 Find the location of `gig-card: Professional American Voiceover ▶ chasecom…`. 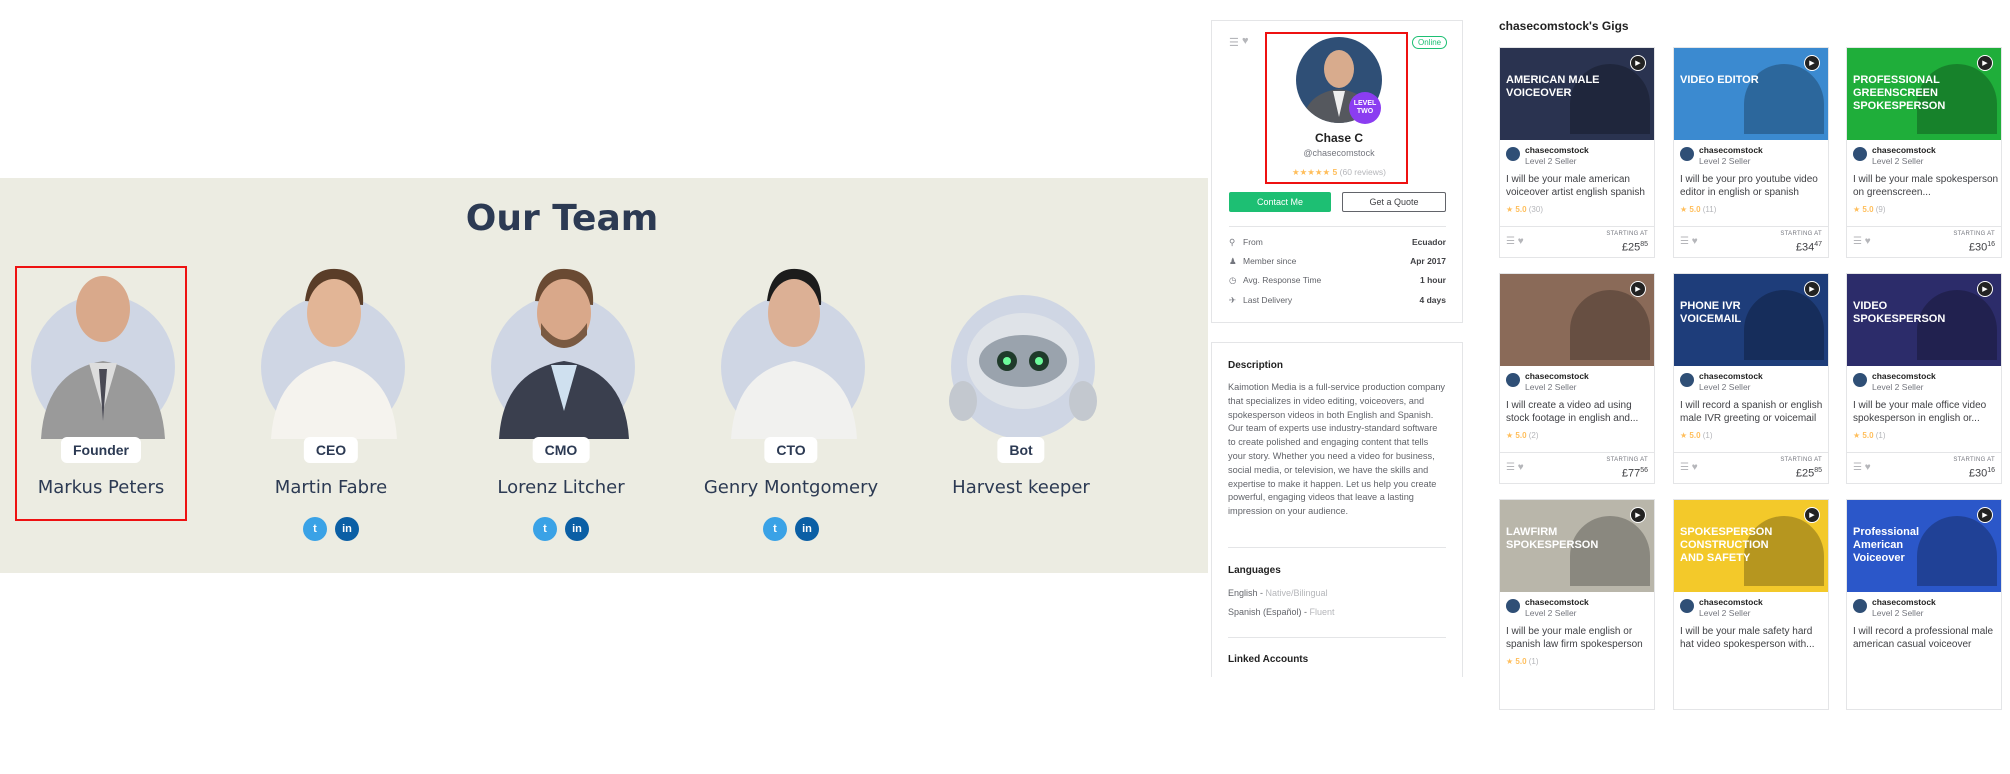

gig-card: Professional American Voiceover ▶ chasecom… is located at coordinates (1924, 604).